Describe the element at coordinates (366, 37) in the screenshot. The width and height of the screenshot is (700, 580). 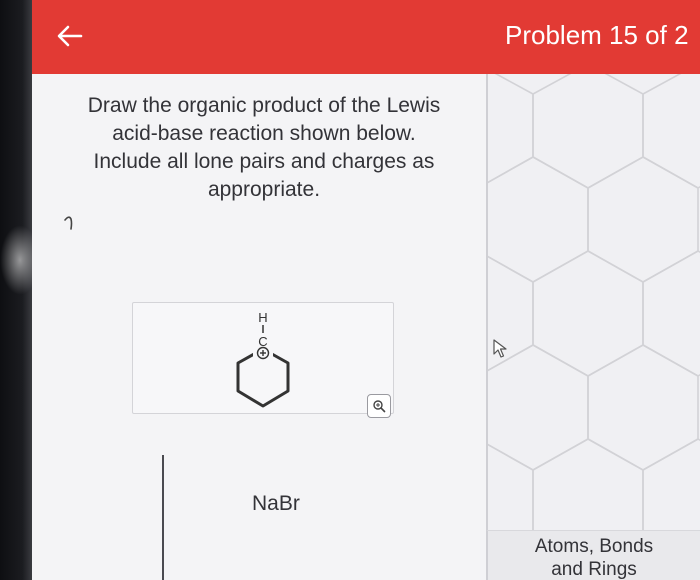
I see `header-bar: Problem 15 of 2` at that location.